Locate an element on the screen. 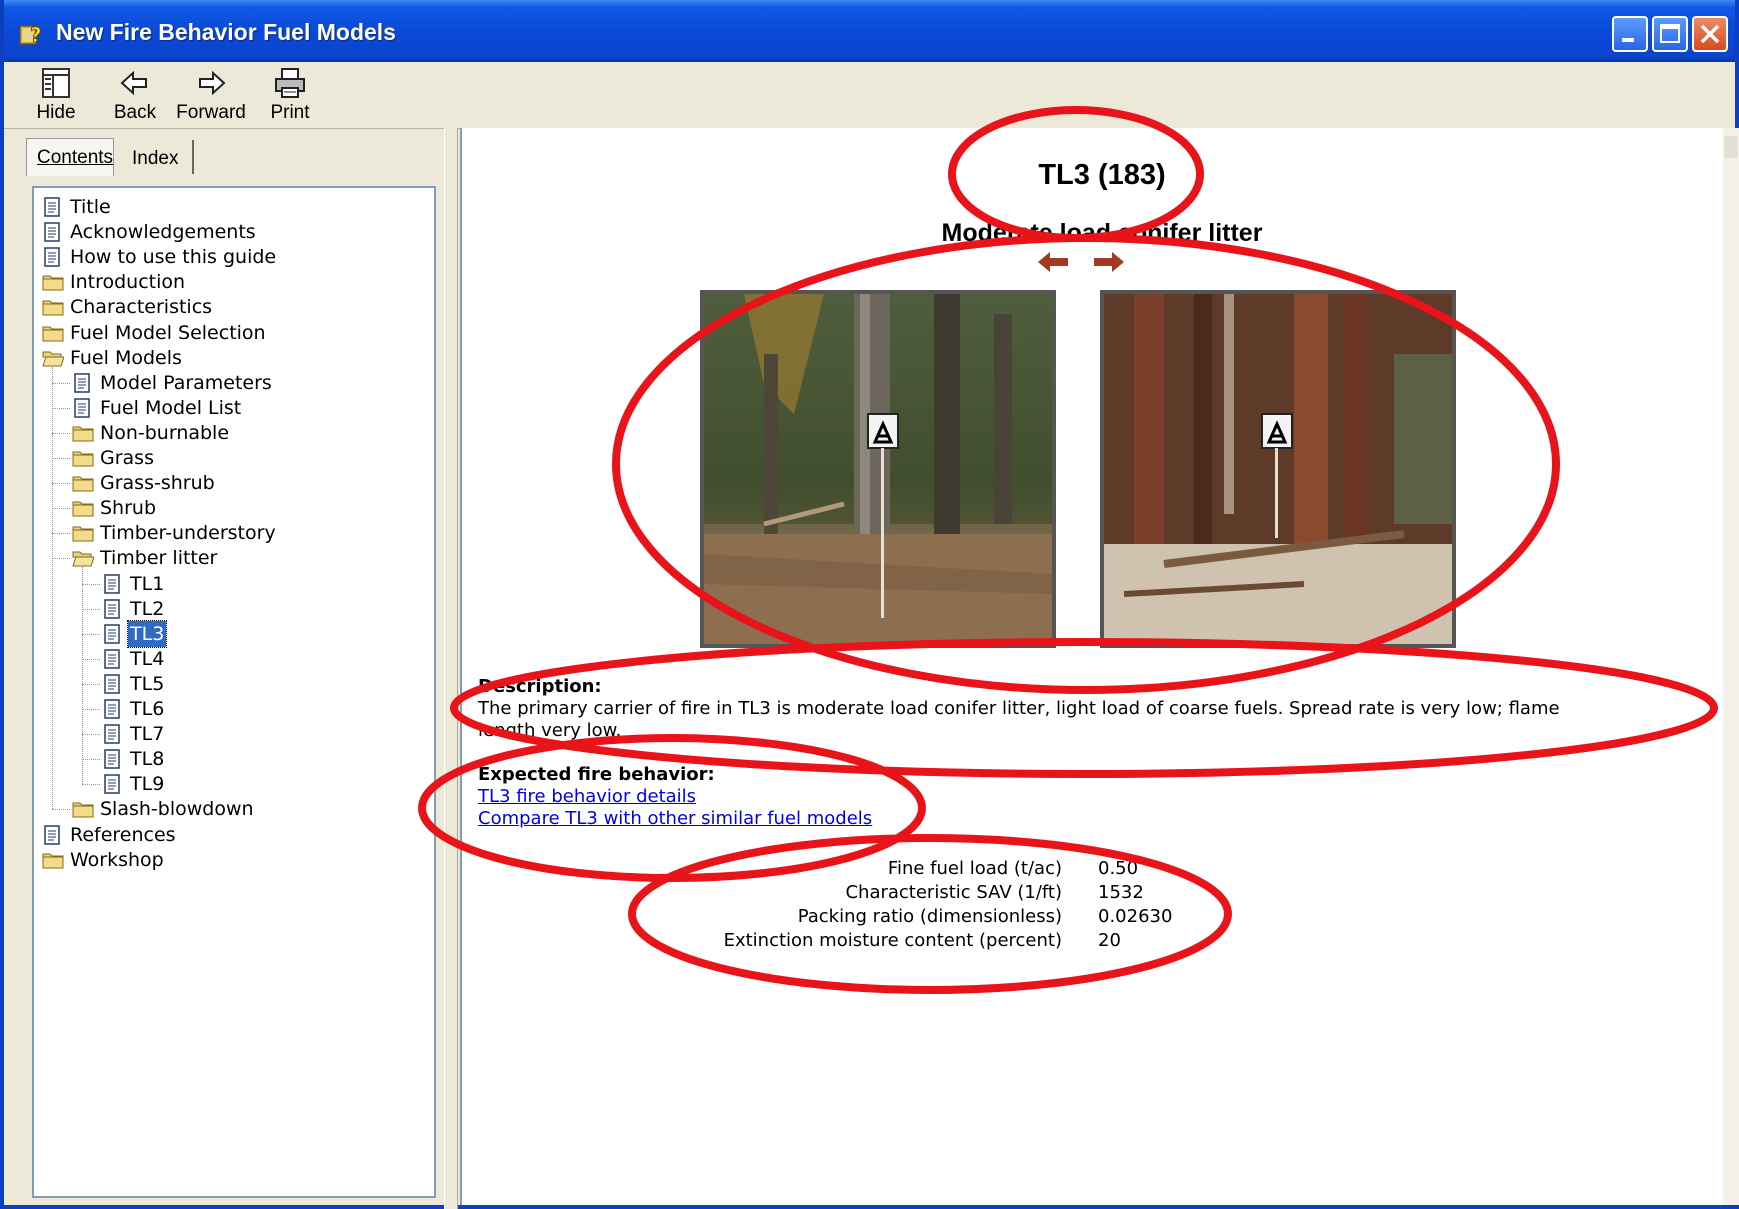 The image size is (1739, 1209). maximize-icon is located at coordinates (1670, 33).